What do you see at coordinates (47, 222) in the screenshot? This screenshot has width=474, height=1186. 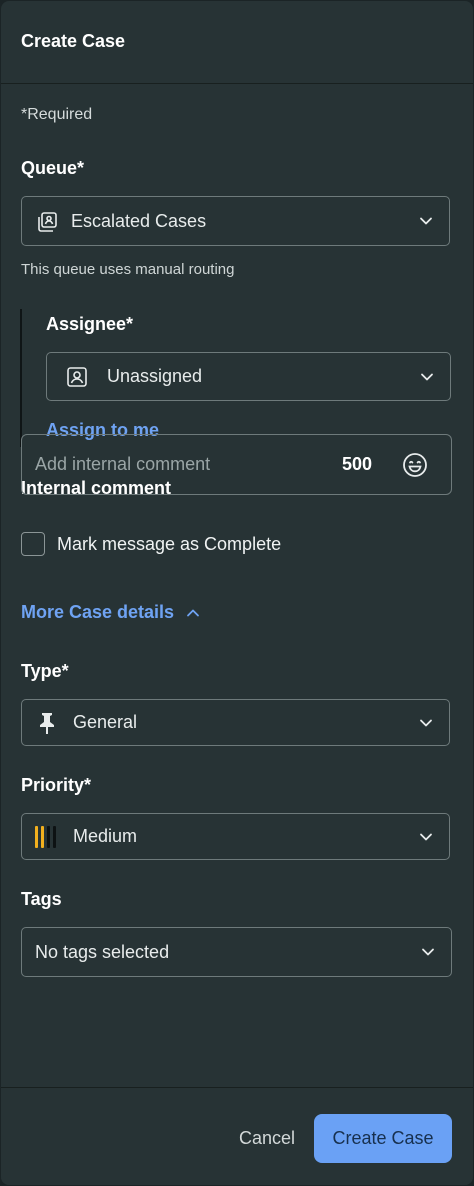 I see `queue-stack-icon` at bounding box center [47, 222].